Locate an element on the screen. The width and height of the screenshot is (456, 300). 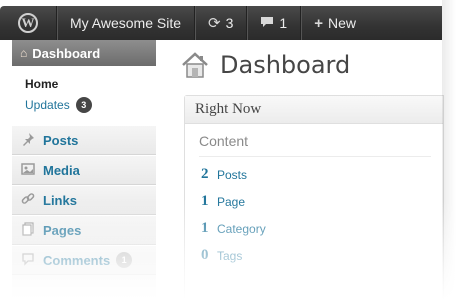
divider is located at coordinates (315, 156).